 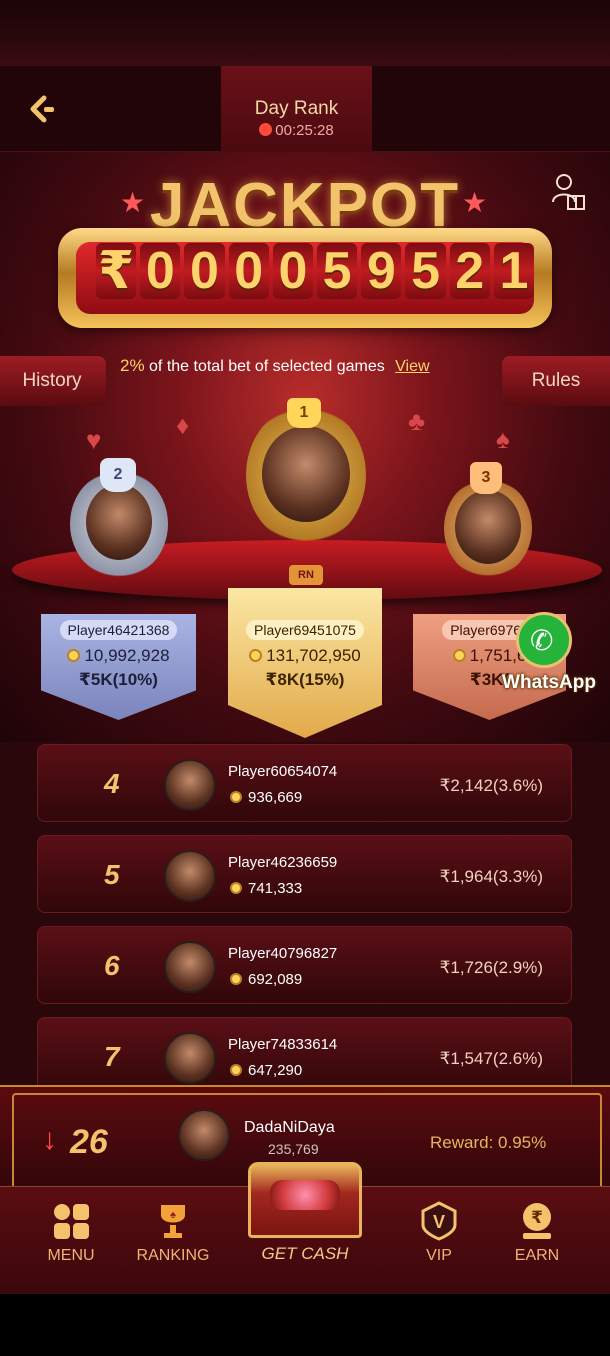 I want to click on clock-icon, so click(x=266, y=129).